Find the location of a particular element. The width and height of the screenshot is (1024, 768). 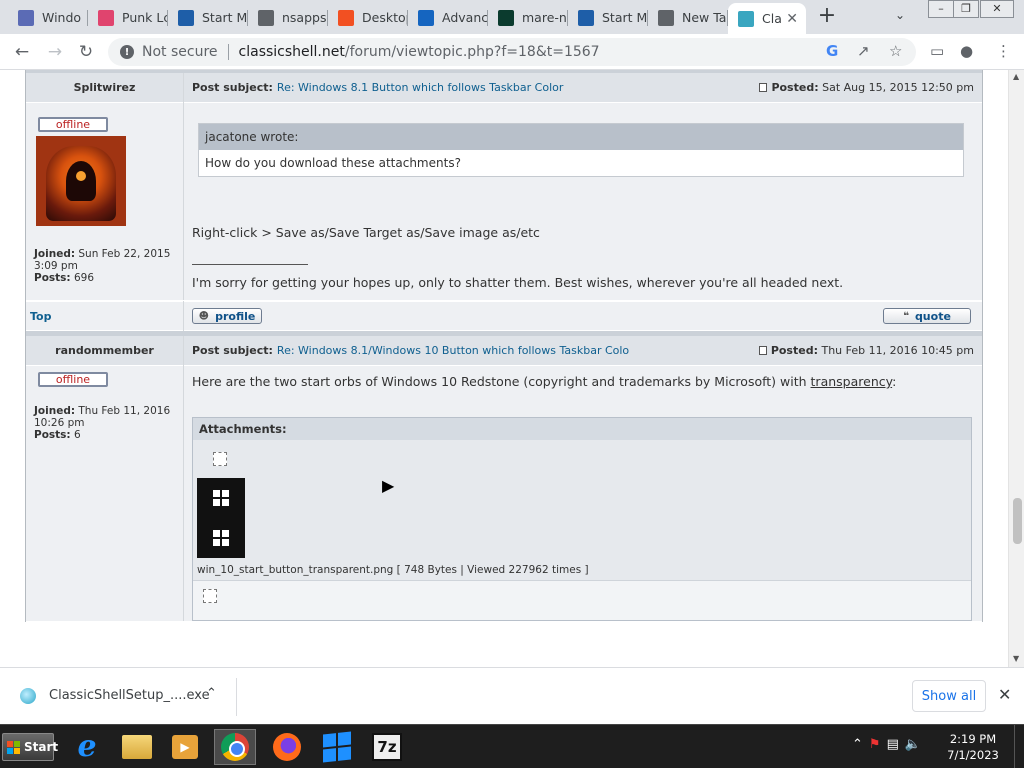

close-icon: ✕ is located at coordinates (1004, 694).